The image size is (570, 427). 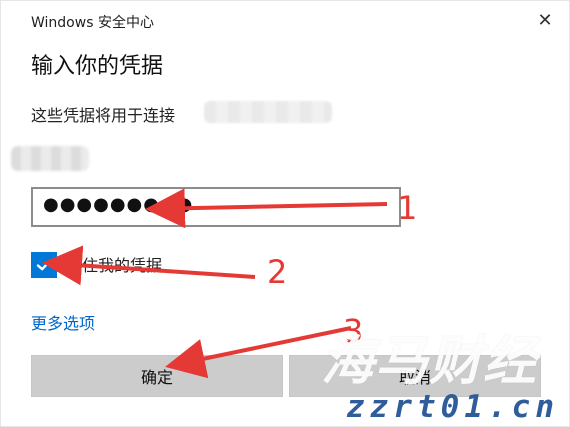 What do you see at coordinates (92, 23) in the screenshot?
I see `window-title: Windows 安全中心` at bounding box center [92, 23].